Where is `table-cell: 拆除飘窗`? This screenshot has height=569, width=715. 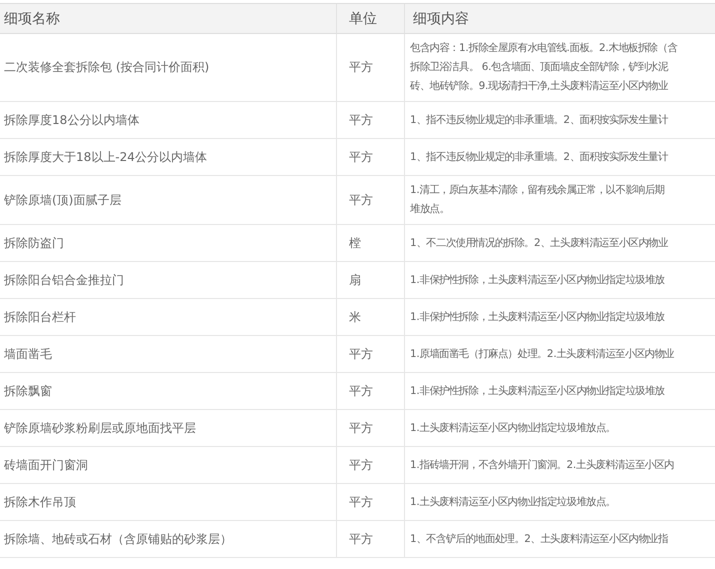
table-cell: 拆除飘窗 is located at coordinates (168, 391).